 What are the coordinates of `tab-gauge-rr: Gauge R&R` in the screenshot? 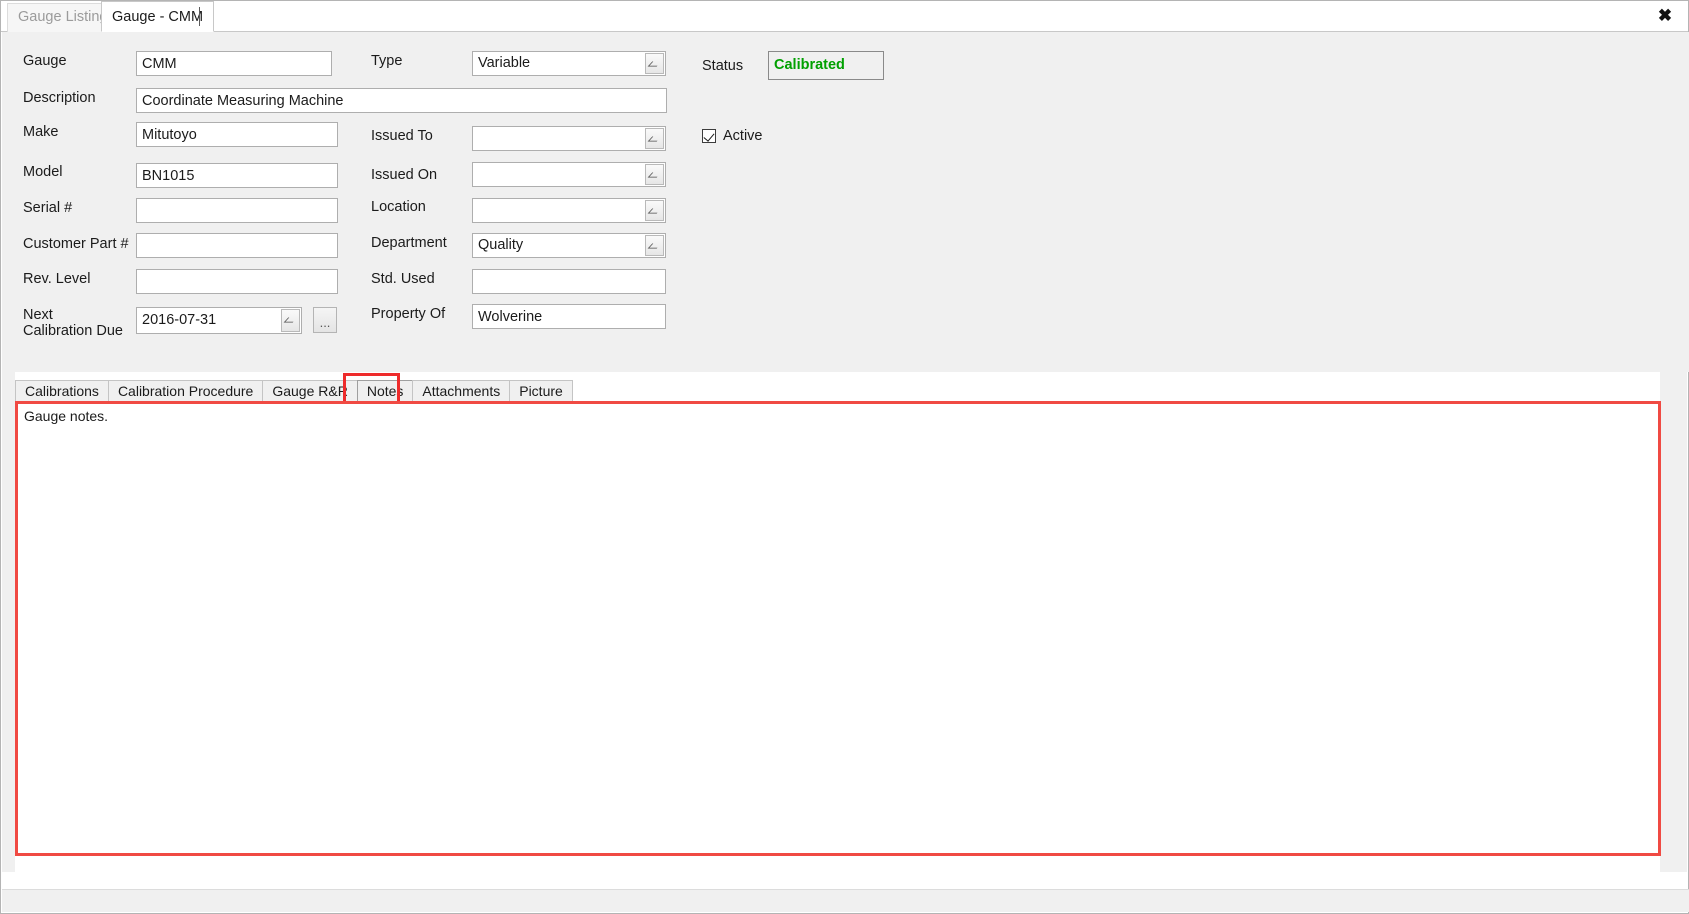 It's located at (310, 391).